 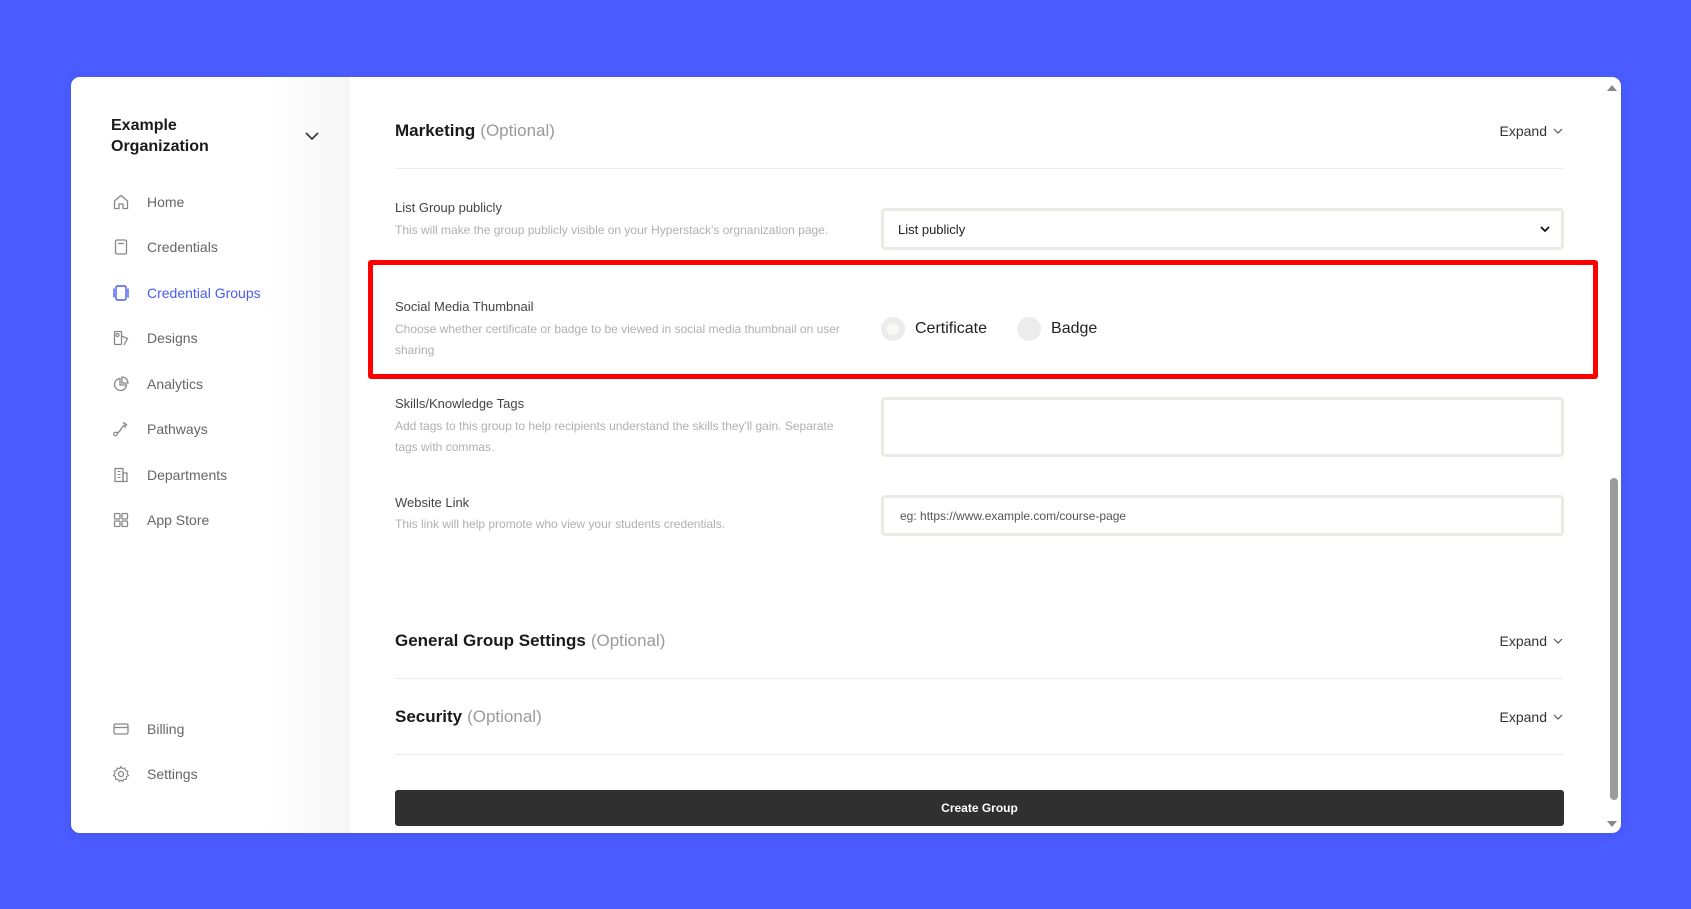 I want to click on sidebar-item-label: Designs, so click(x=172, y=338).